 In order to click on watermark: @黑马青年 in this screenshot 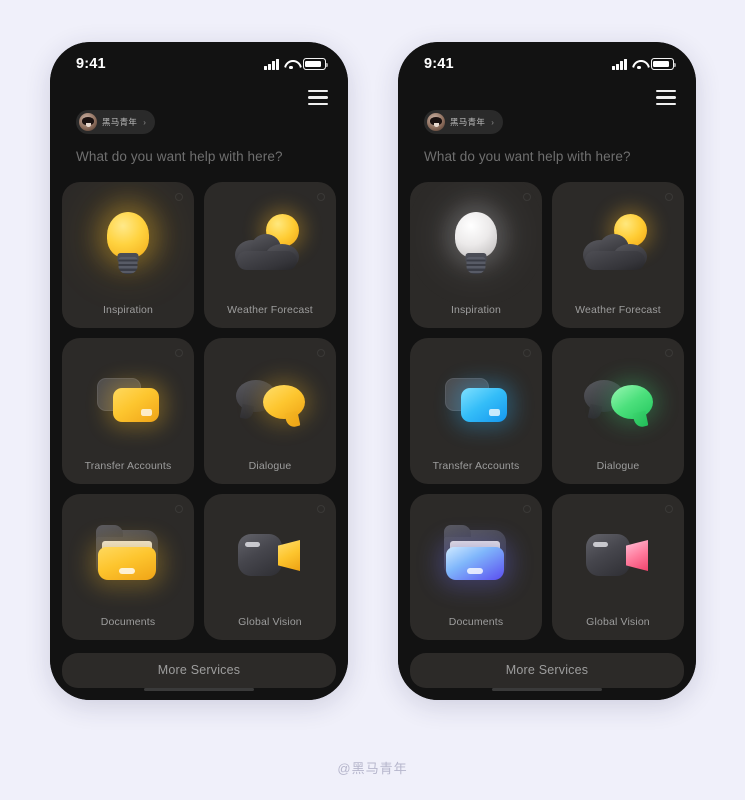, I will do `click(372, 768)`.